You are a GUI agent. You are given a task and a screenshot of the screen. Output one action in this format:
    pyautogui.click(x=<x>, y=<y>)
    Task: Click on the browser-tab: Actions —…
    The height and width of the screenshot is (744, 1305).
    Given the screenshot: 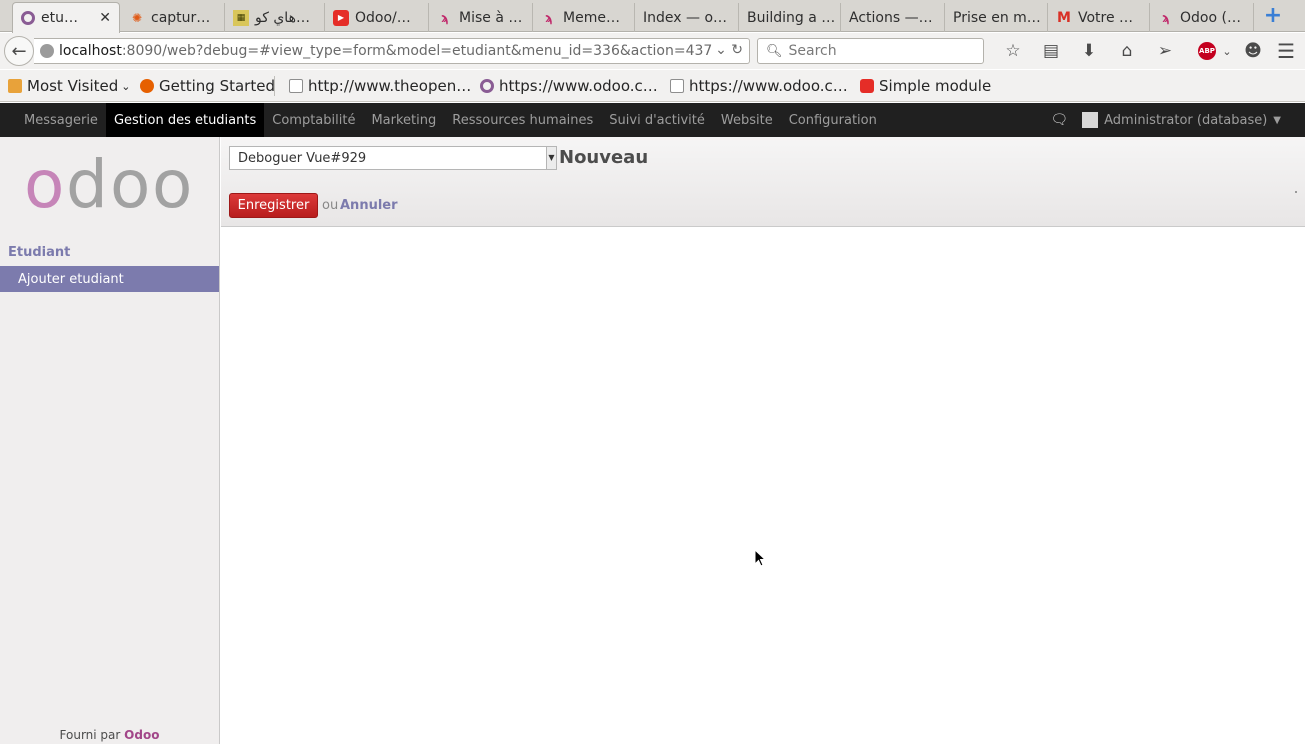 What is the action you would take?
    pyautogui.click(x=893, y=17)
    